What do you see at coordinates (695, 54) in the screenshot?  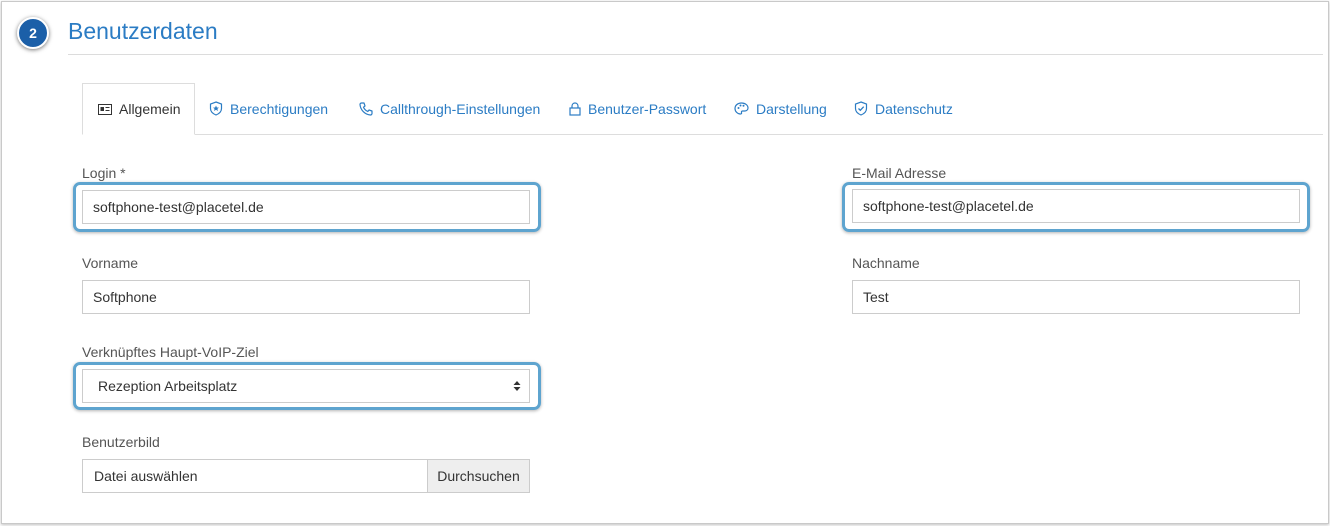 I see `title-divider` at bounding box center [695, 54].